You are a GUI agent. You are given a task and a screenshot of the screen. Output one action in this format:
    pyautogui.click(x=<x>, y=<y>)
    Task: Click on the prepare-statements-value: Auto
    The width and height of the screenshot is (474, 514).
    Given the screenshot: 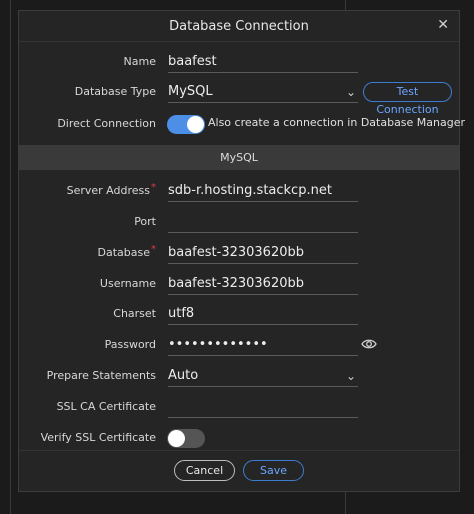 What is the action you would take?
    pyautogui.click(x=183, y=375)
    